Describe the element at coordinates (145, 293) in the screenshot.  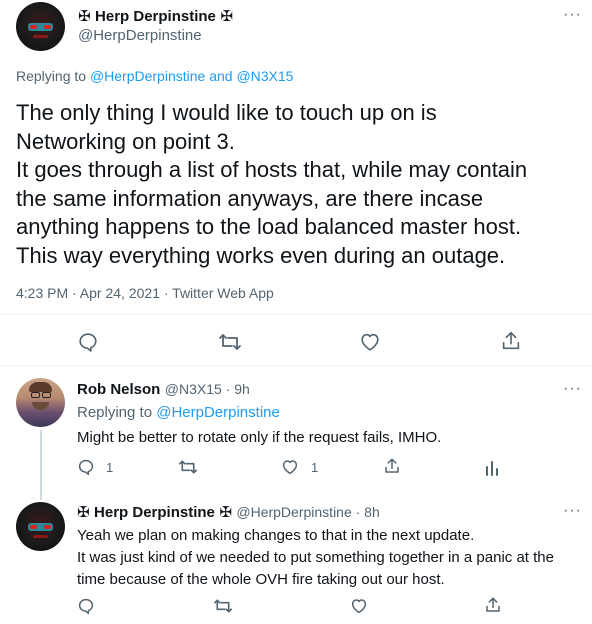
I see `tweet-timestamp: 4:23 PM · Apr 24, 2021 · Twitter Web App` at that location.